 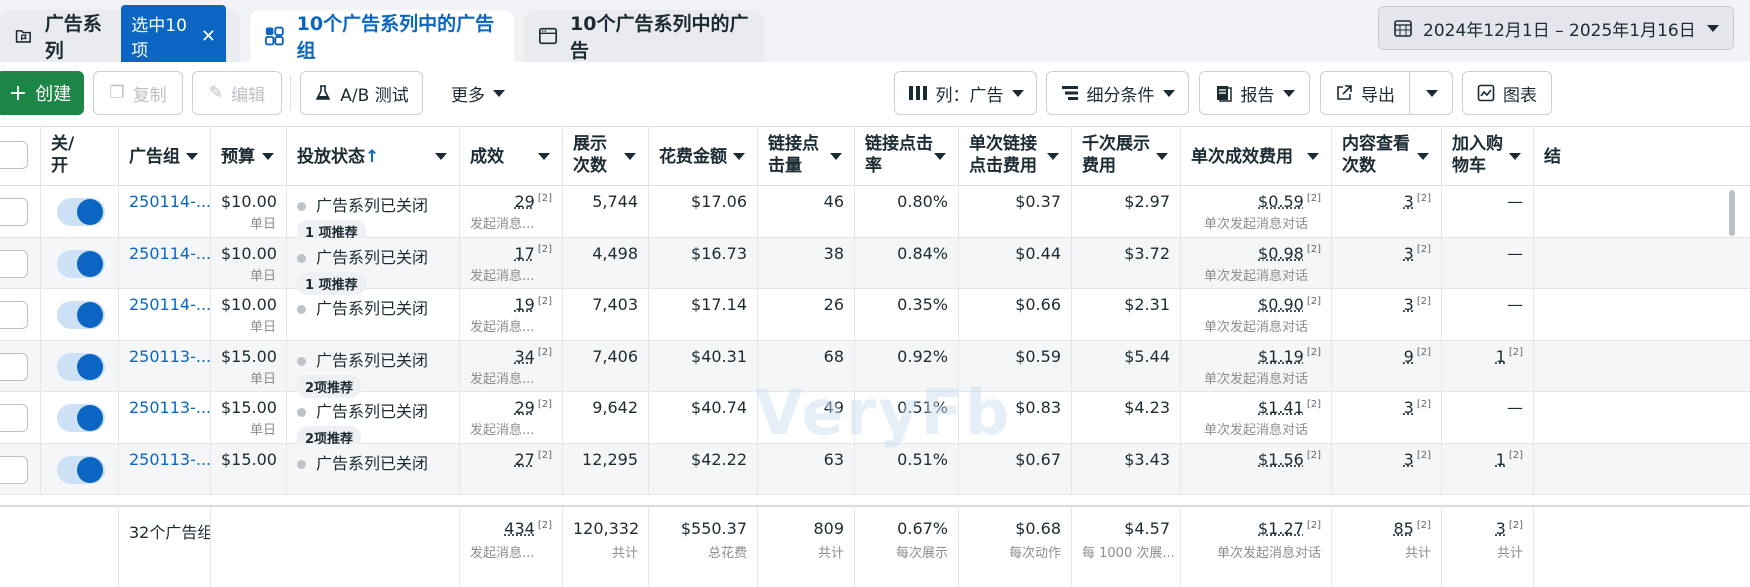 I want to click on header-cpm: 千次展示 费用, so click(x=1126, y=157).